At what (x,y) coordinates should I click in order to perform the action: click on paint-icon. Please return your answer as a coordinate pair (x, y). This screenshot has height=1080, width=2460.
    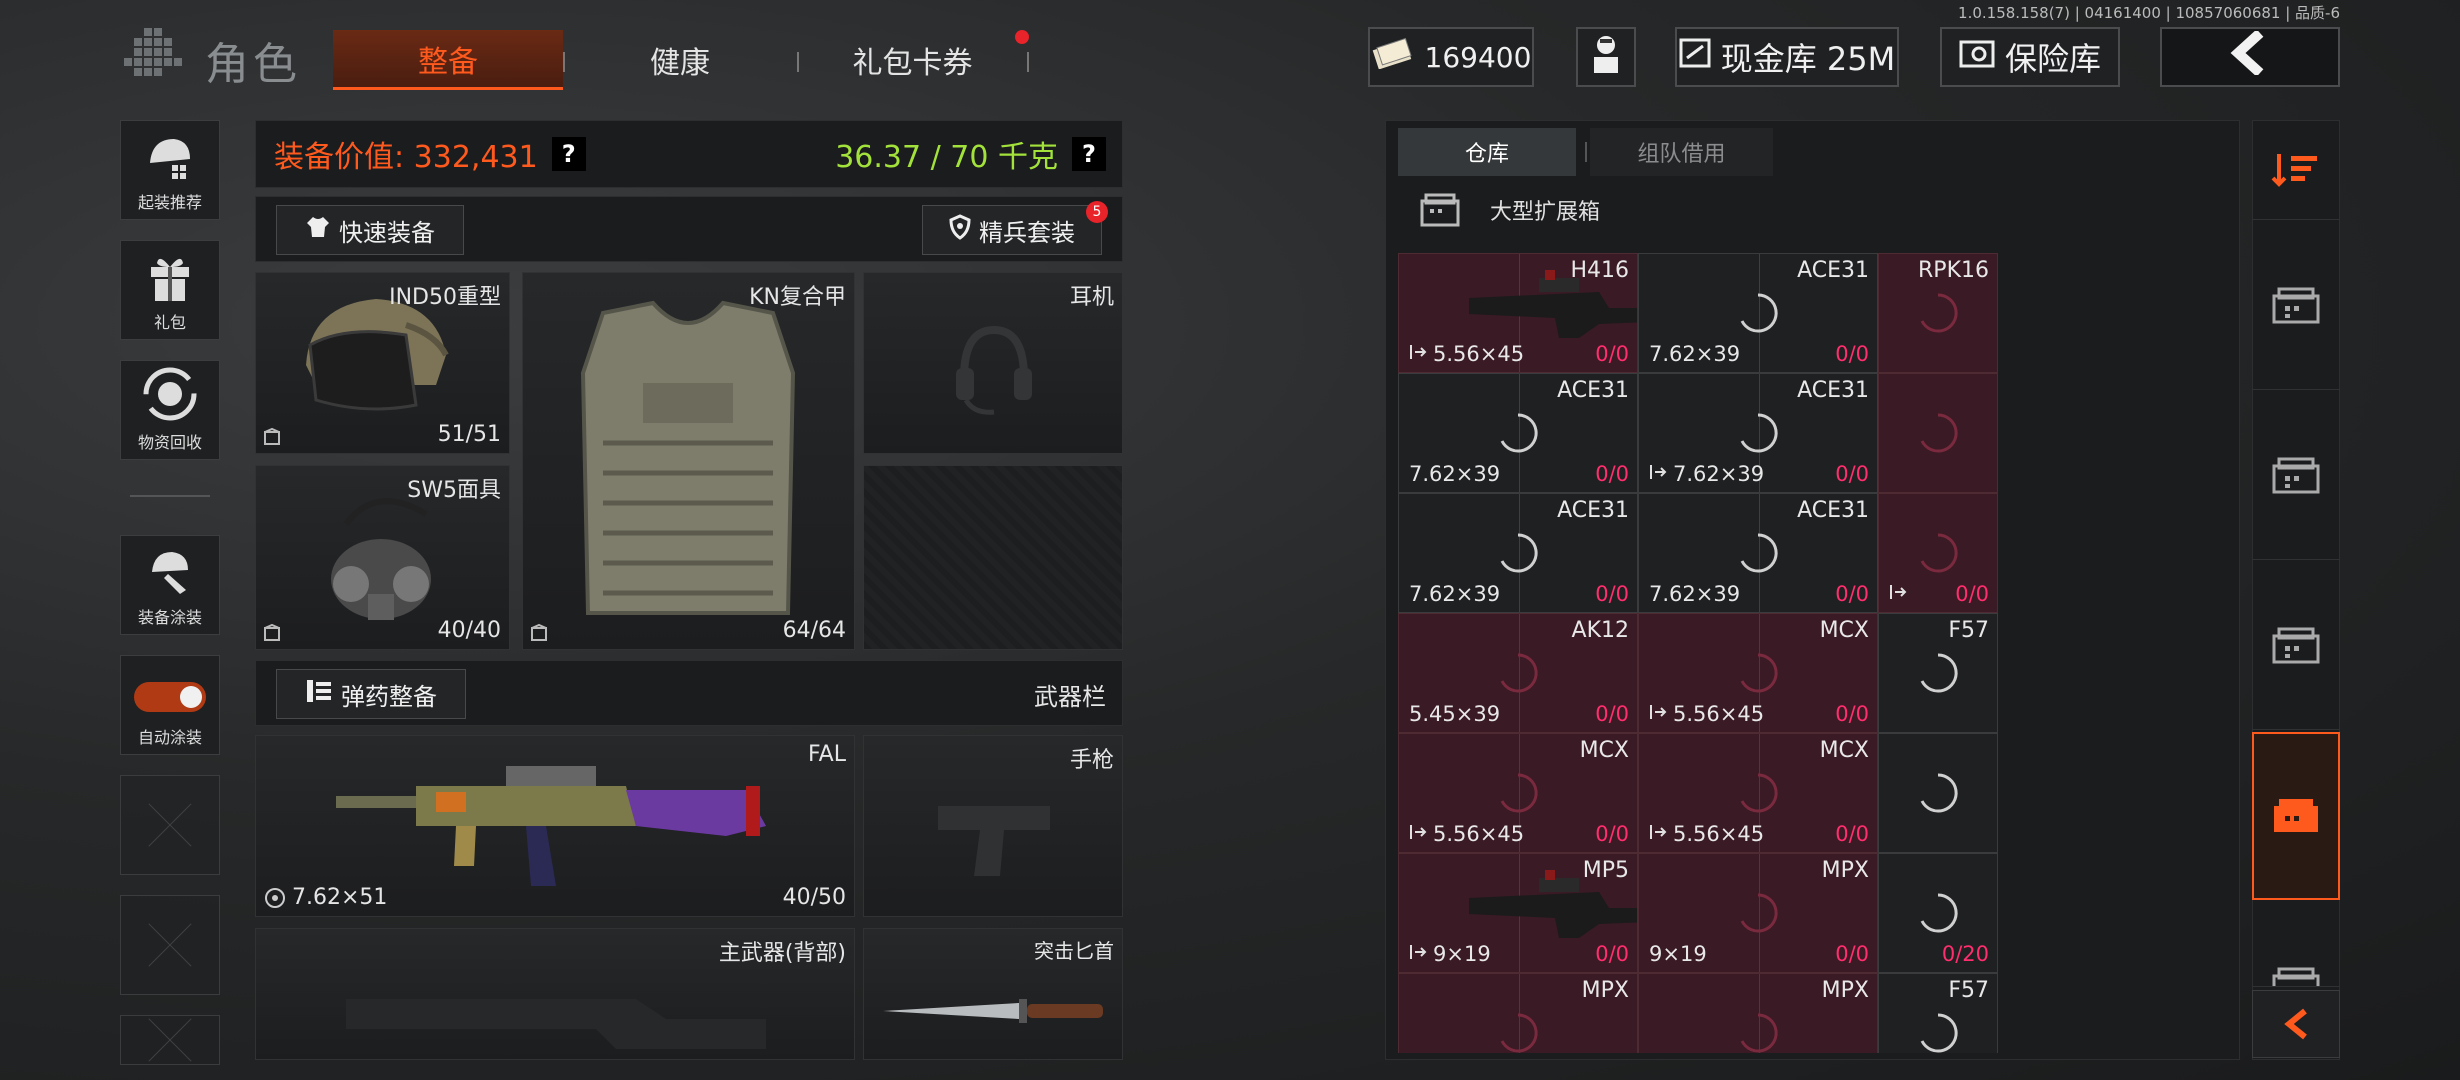
    Looking at the image, I should click on (170, 573).